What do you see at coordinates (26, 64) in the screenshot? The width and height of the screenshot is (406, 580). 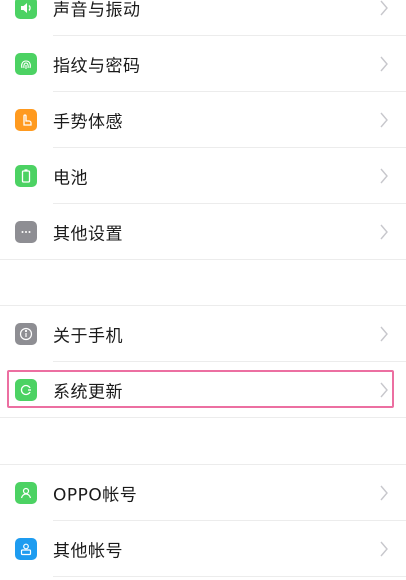 I see `fingerprint-icon` at bounding box center [26, 64].